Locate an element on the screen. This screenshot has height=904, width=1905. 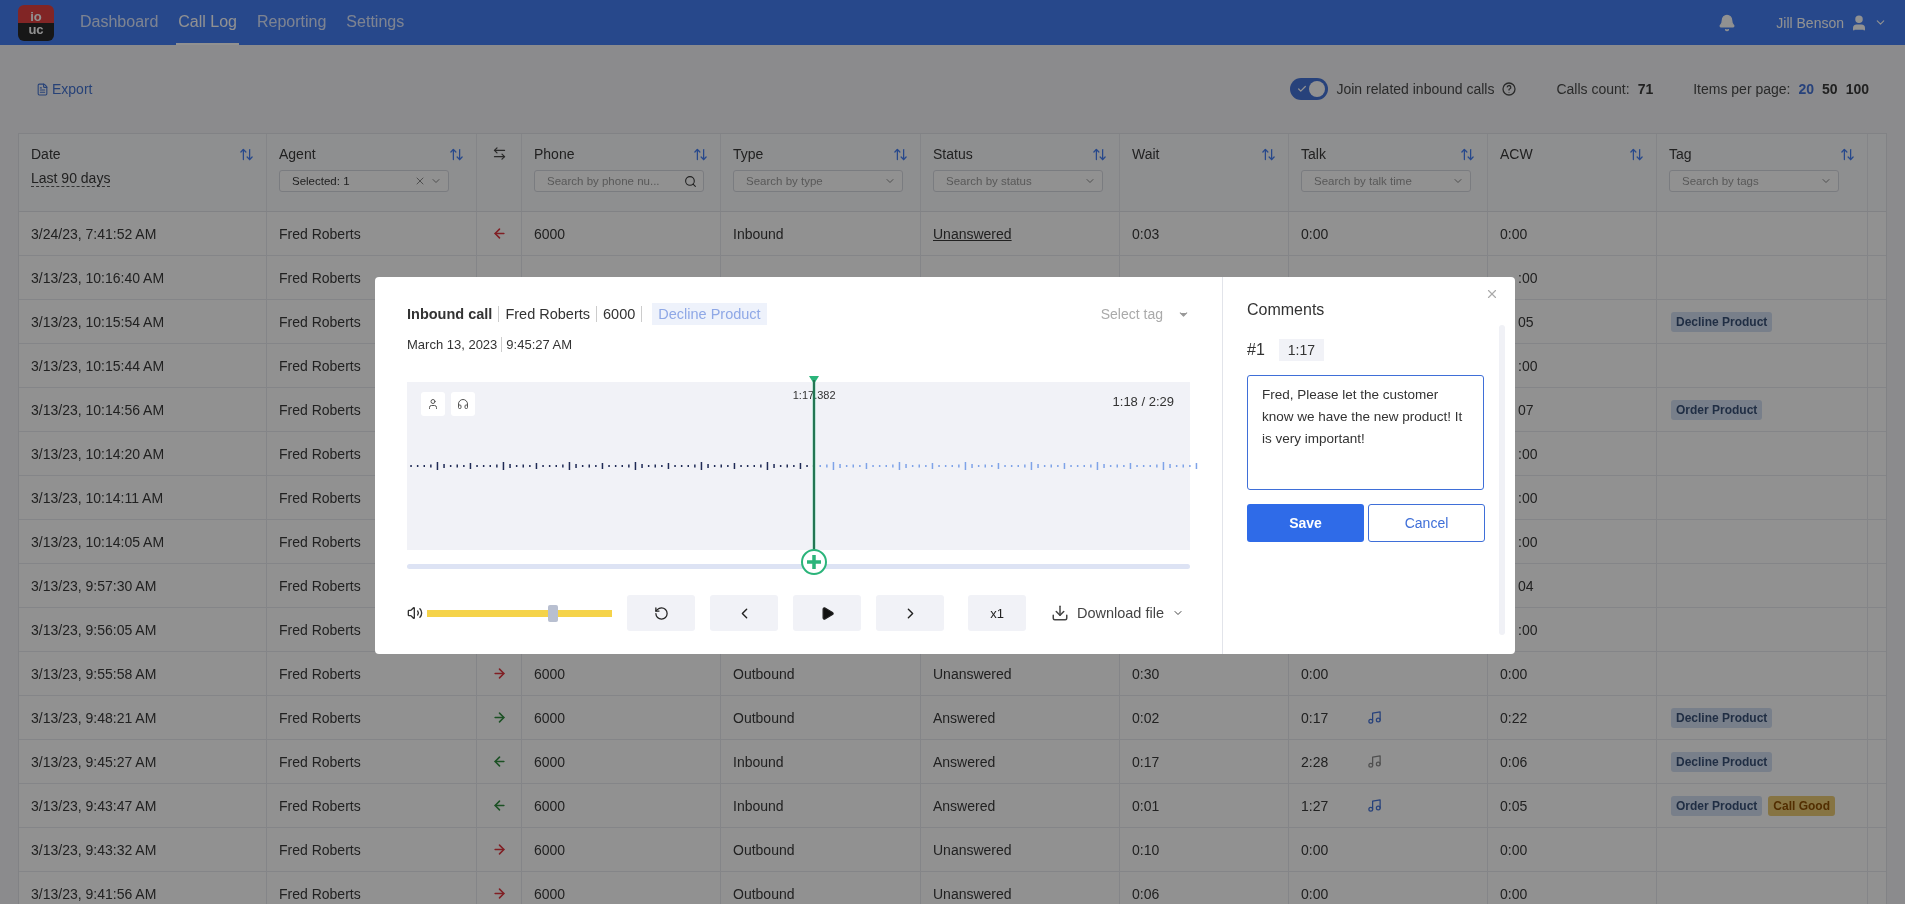
date-cell: 3/13/23, 10:14:20 AM is located at coordinates (98, 453).